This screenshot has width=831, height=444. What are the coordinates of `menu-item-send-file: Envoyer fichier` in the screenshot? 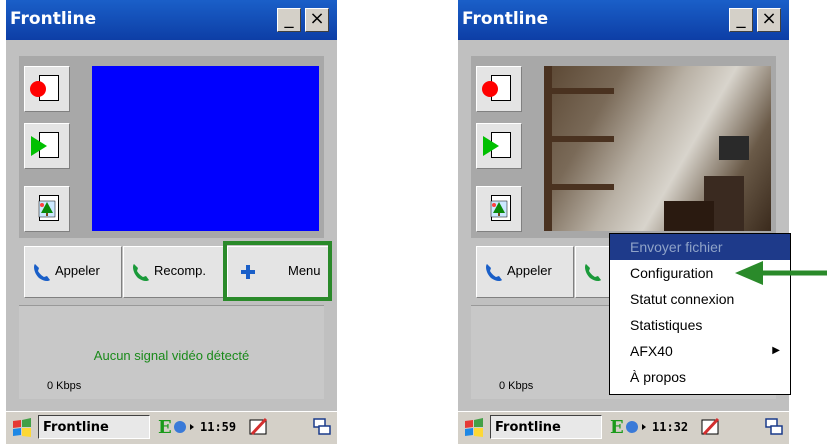 It's located at (700, 247).